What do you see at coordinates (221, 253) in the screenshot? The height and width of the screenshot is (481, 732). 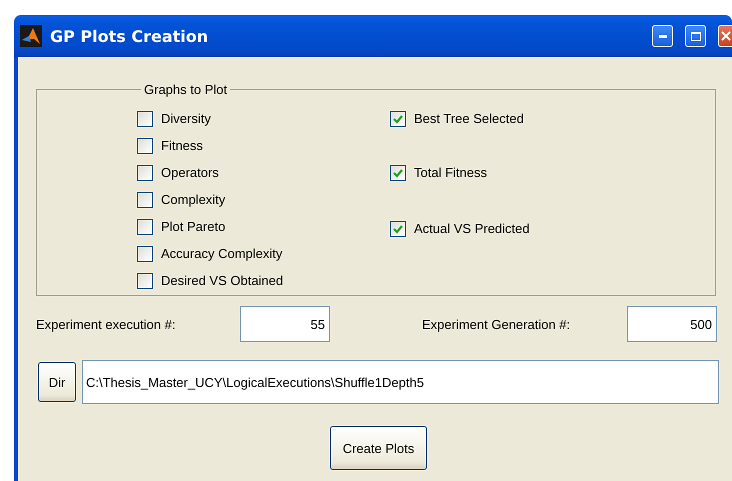 I see `checkbox-label: Accuracy Complexity` at bounding box center [221, 253].